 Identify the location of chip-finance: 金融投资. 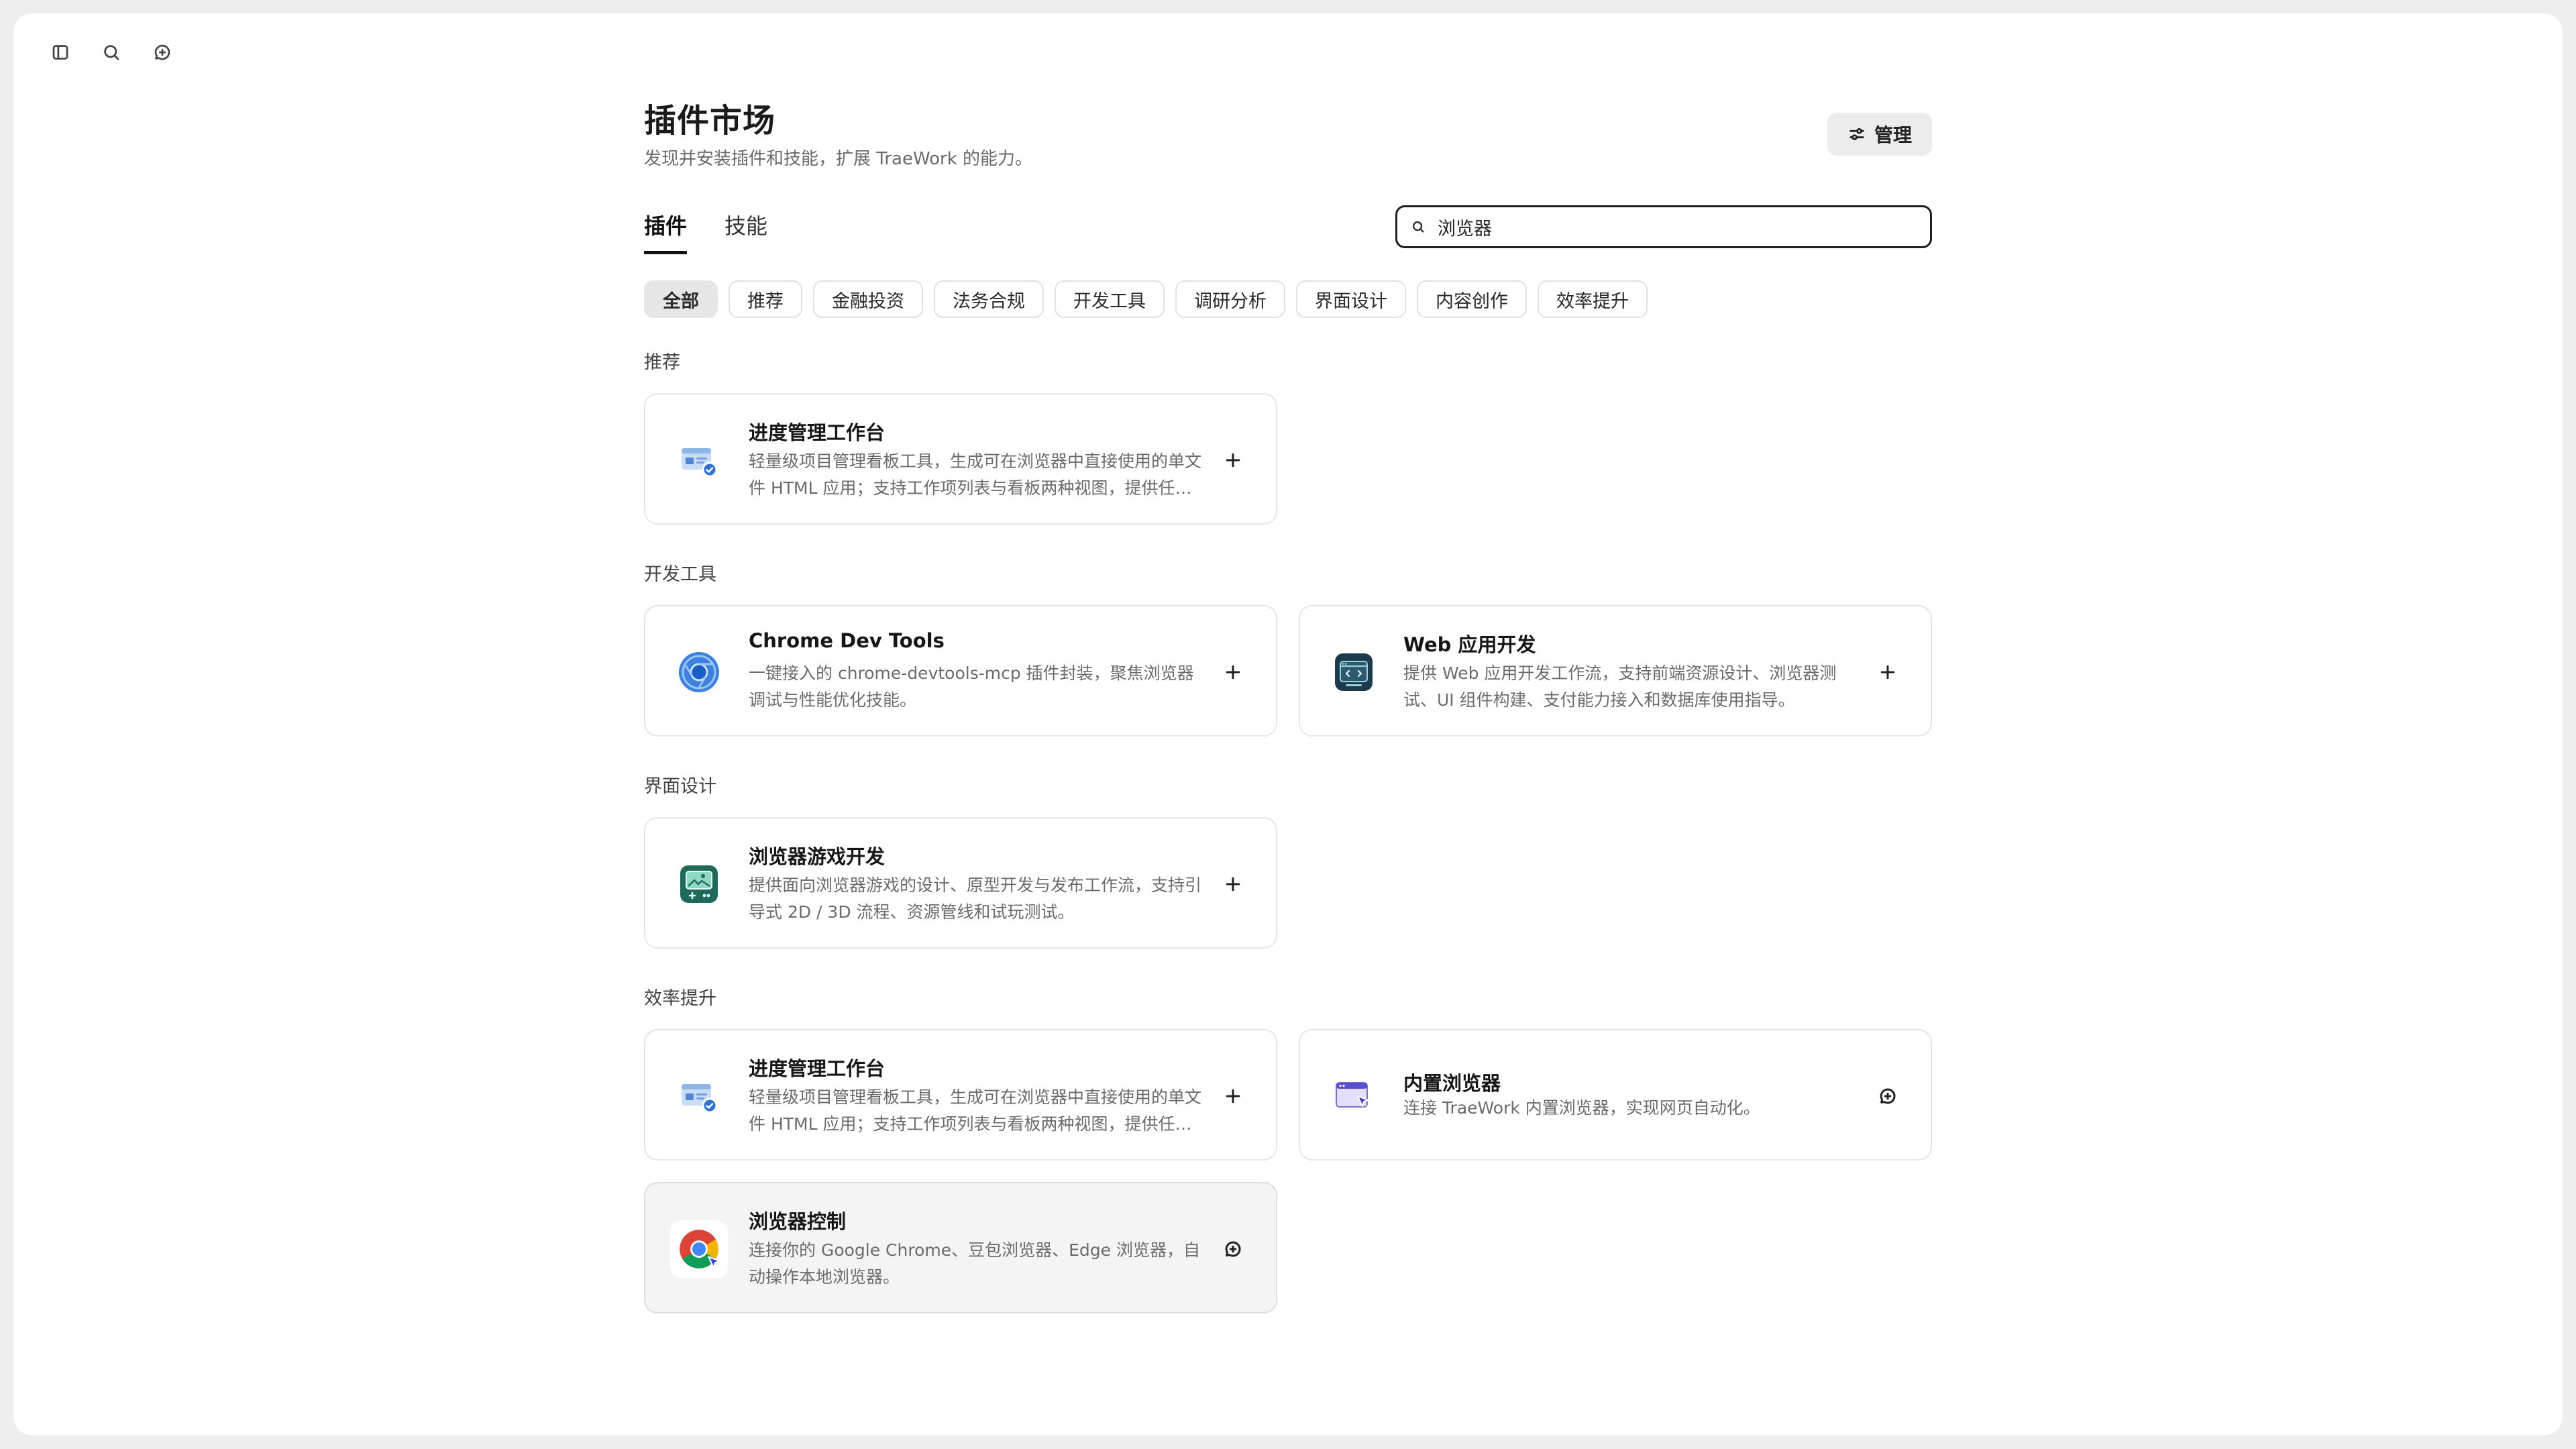
(868, 299).